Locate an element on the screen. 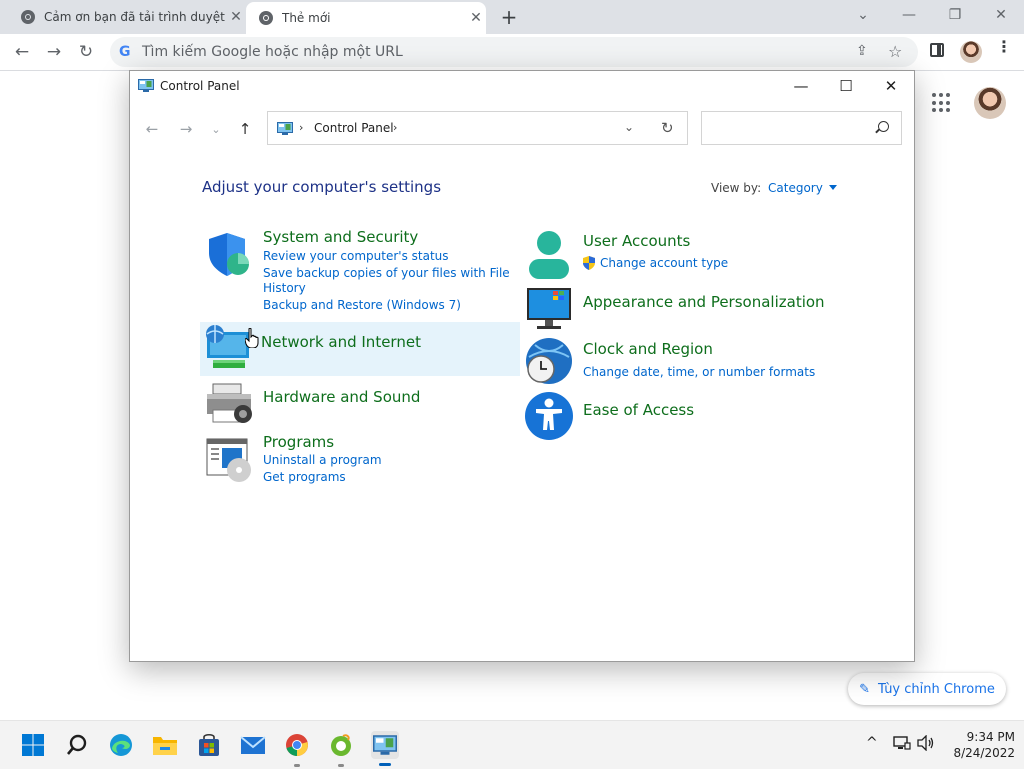 The image size is (1024, 769). clock-time: 9:34 PM is located at coordinates (990, 737).